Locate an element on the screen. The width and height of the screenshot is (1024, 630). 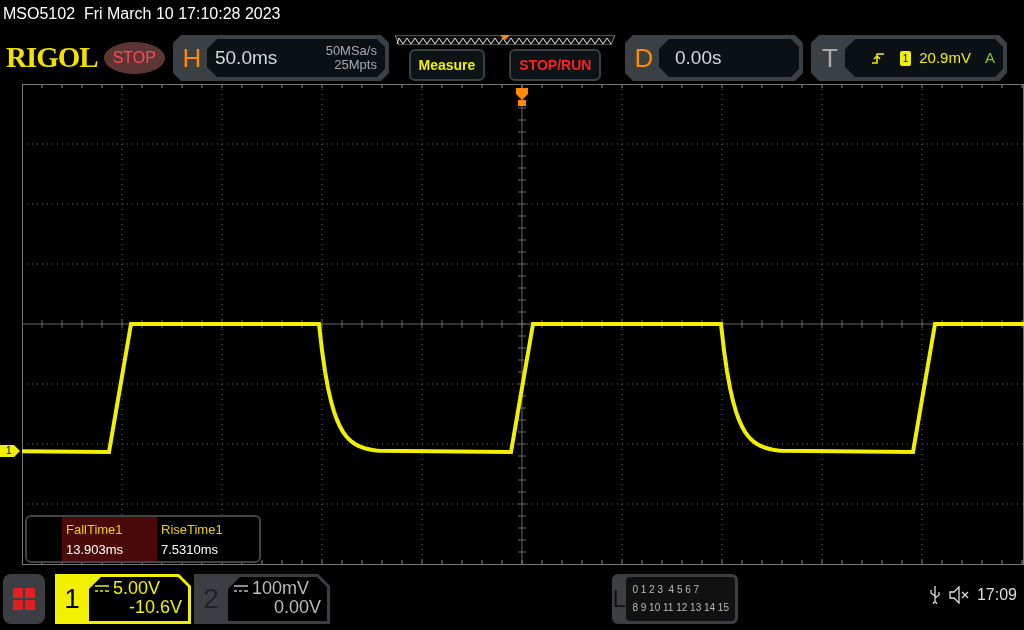
menu-button is located at coordinates (24, 599).